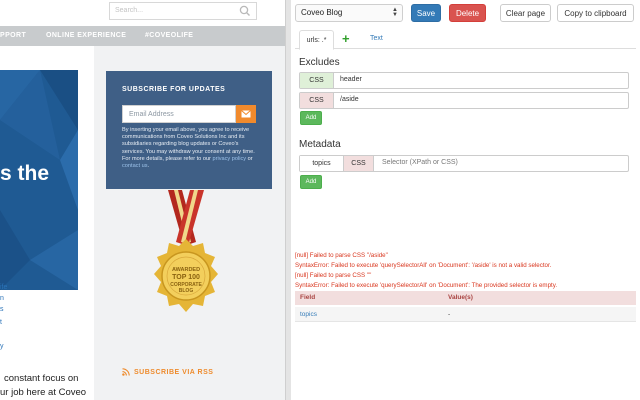 This screenshot has width=640, height=400. Describe the element at coordinates (308, 314) in the screenshot. I see `results-field-cell: topics` at that location.